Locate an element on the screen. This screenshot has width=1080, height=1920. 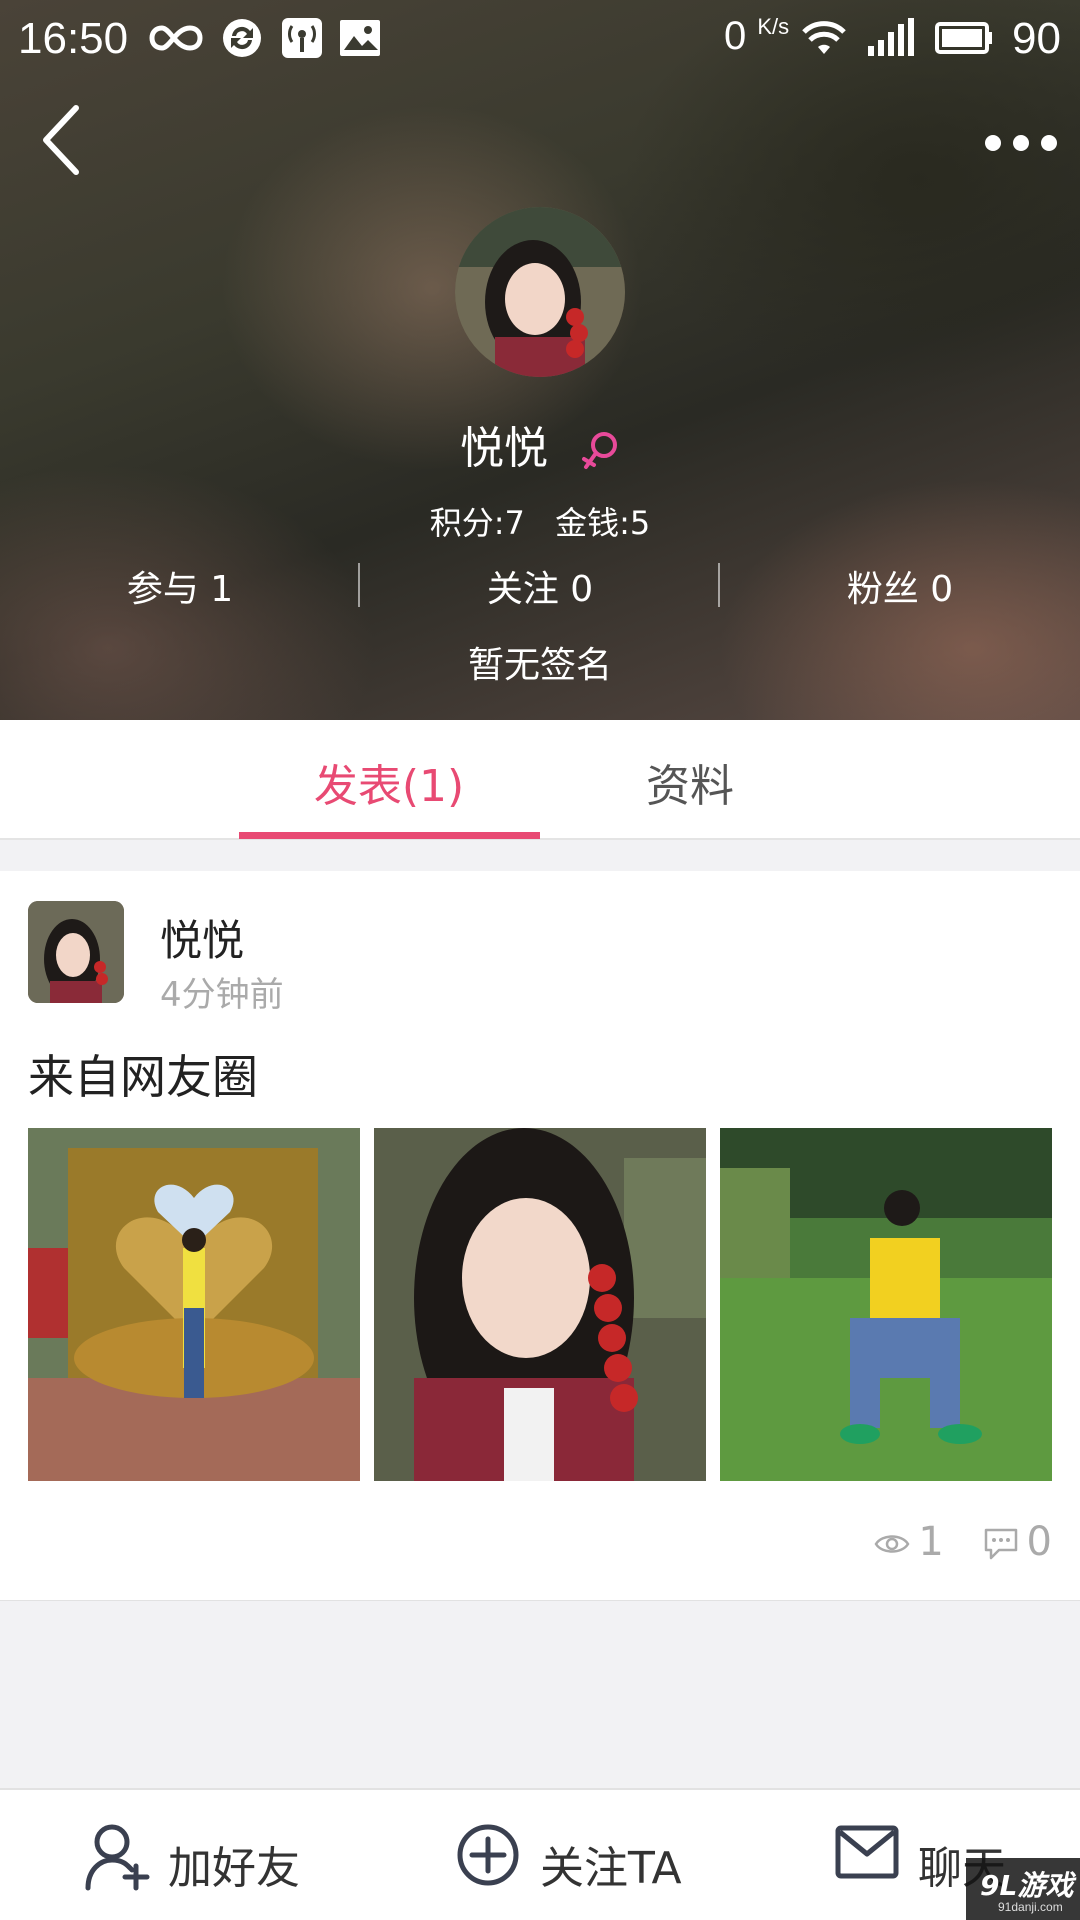
comment-icon is located at coordinates (1000, 1544).